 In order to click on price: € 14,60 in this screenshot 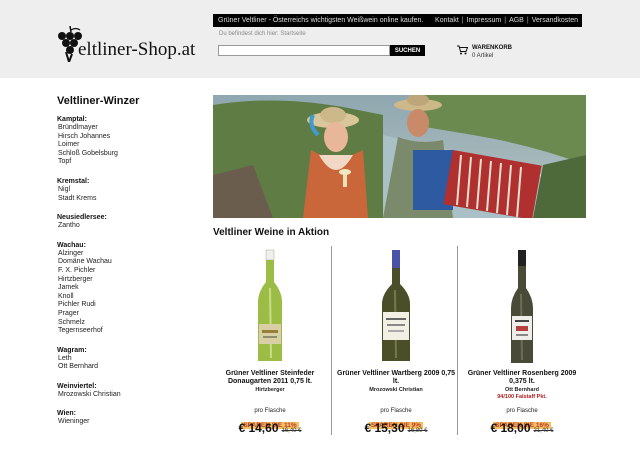, I will do `click(258, 428)`.